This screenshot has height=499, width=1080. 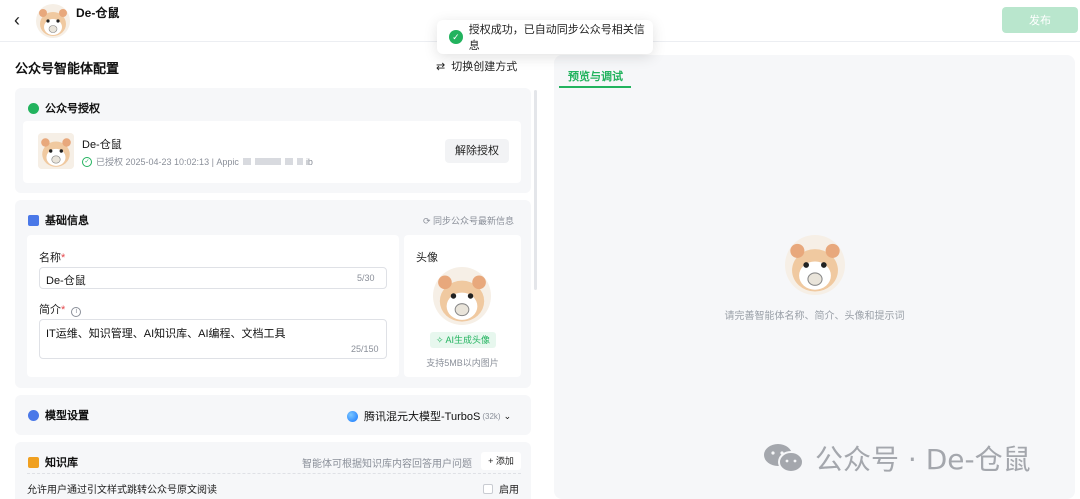 I want to click on ai-generate-avatar-button: ✧ AI生成头像, so click(x=463, y=340).